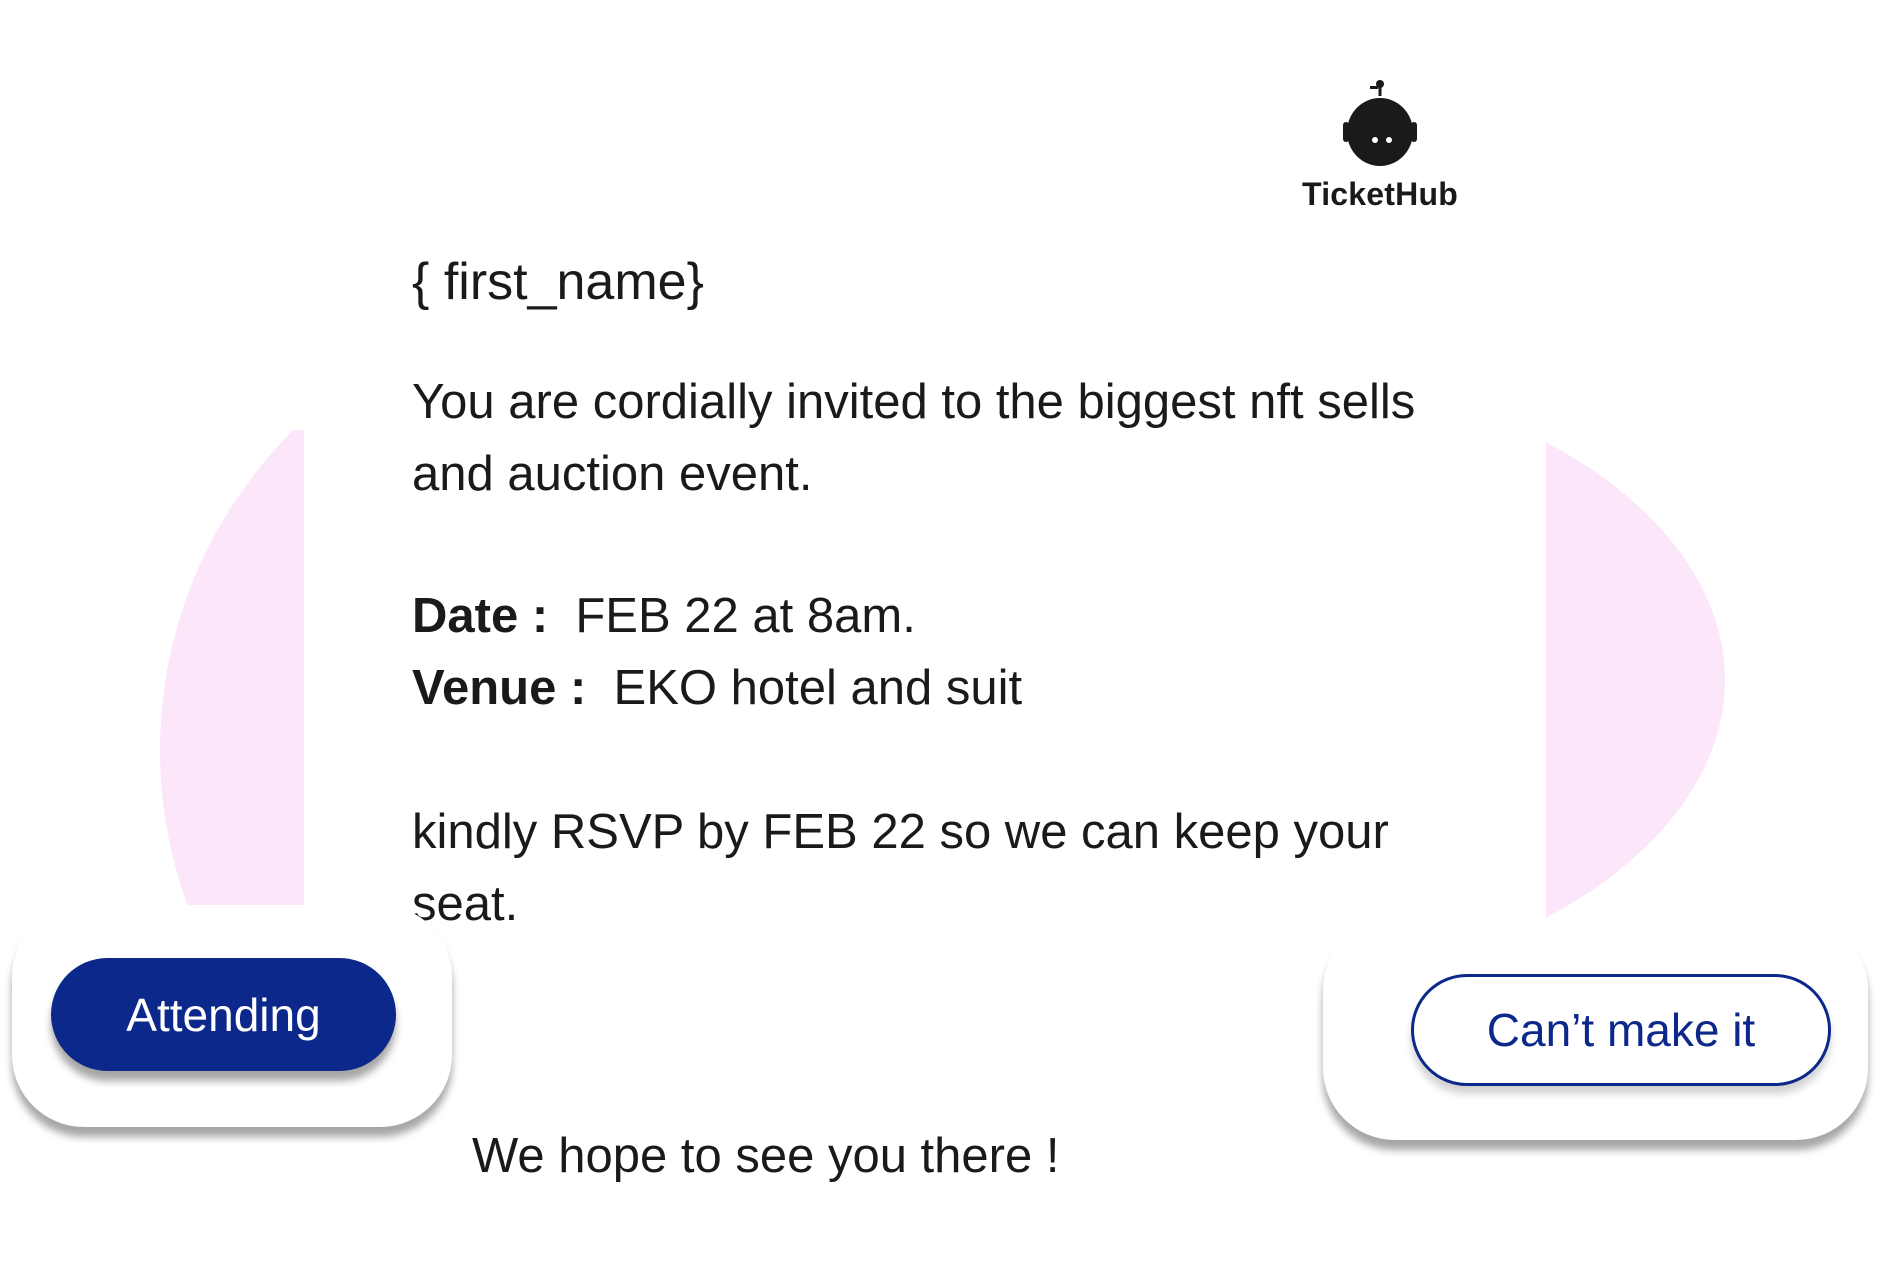 The image size is (1881, 1269). I want to click on robot-head-icon, so click(1380, 123).